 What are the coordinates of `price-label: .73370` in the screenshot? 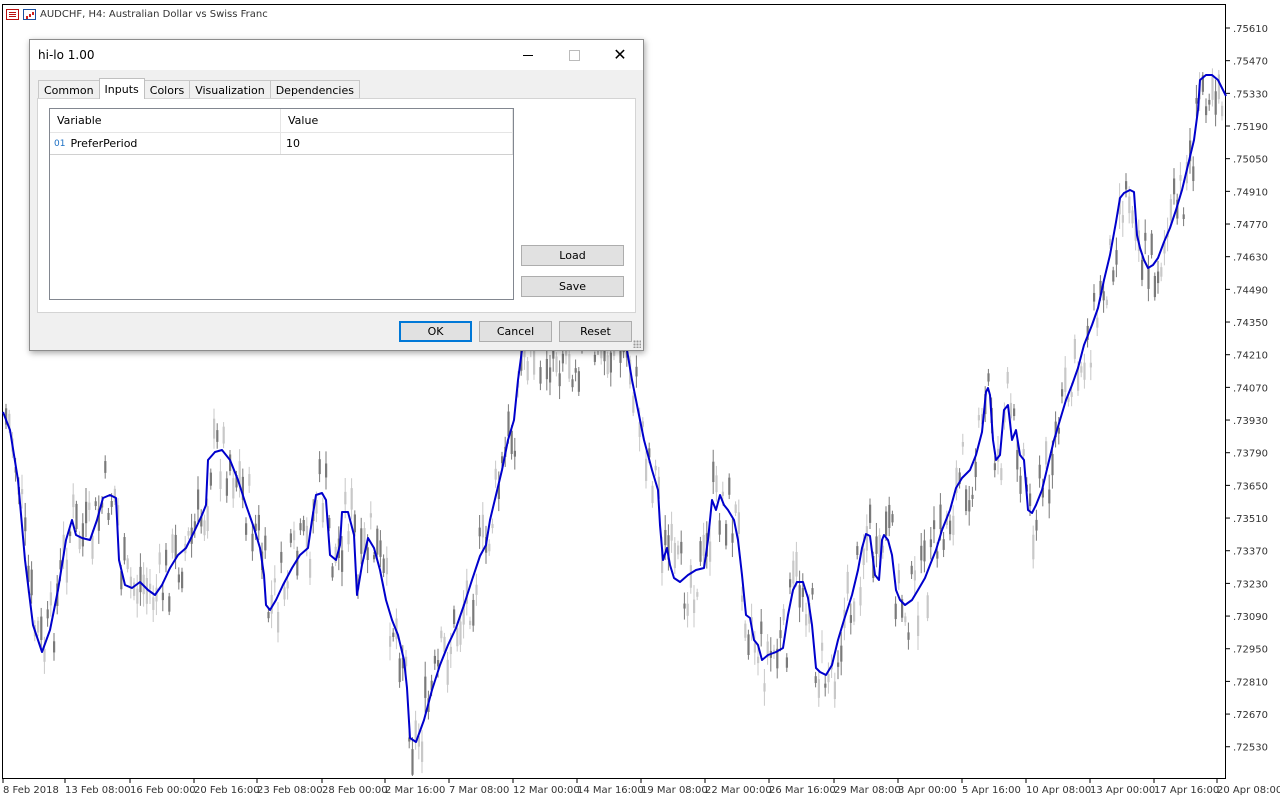 It's located at (1250, 552).